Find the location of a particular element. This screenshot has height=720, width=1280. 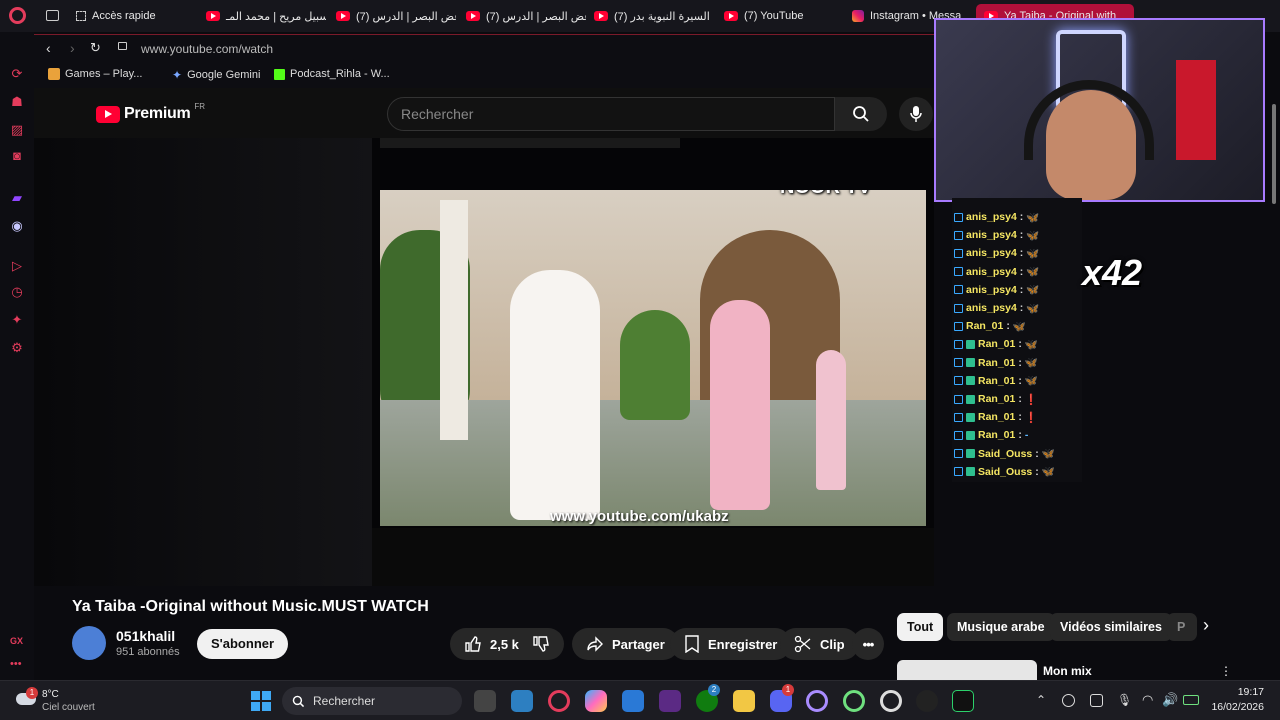

bookmark-gemini: ✦ Google Gemini is located at coordinates (216, 75).